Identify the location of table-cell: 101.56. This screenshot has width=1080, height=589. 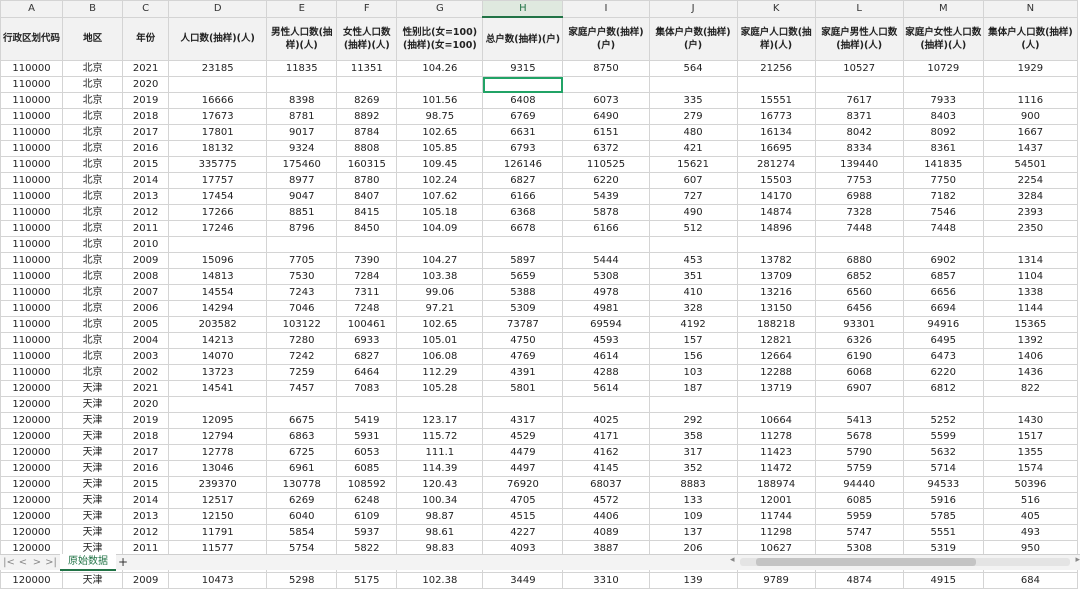
(440, 100).